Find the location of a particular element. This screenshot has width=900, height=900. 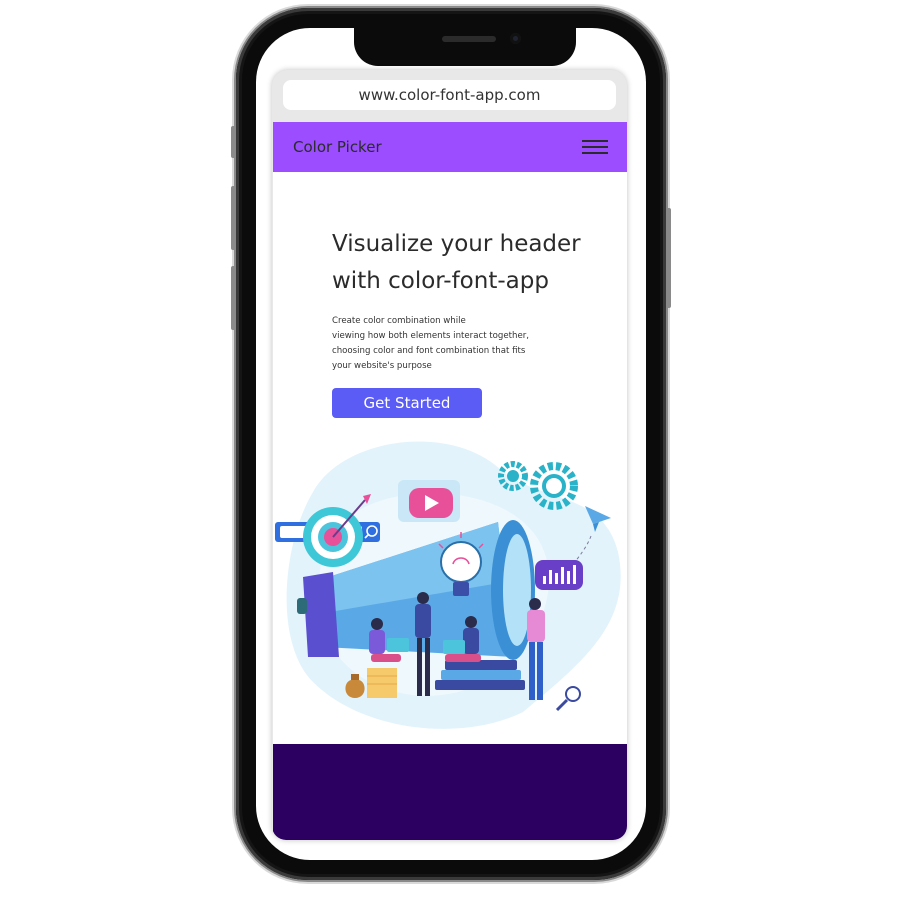

chart-bubble-icon is located at coordinates (559, 575).